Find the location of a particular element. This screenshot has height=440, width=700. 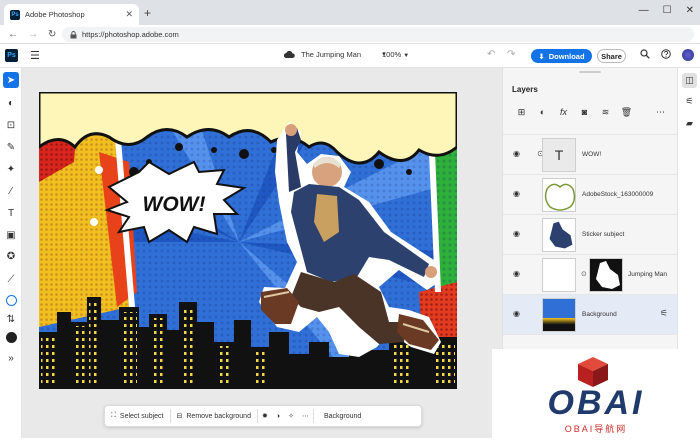

close-tab-icon: ✕ is located at coordinates (129, 14).